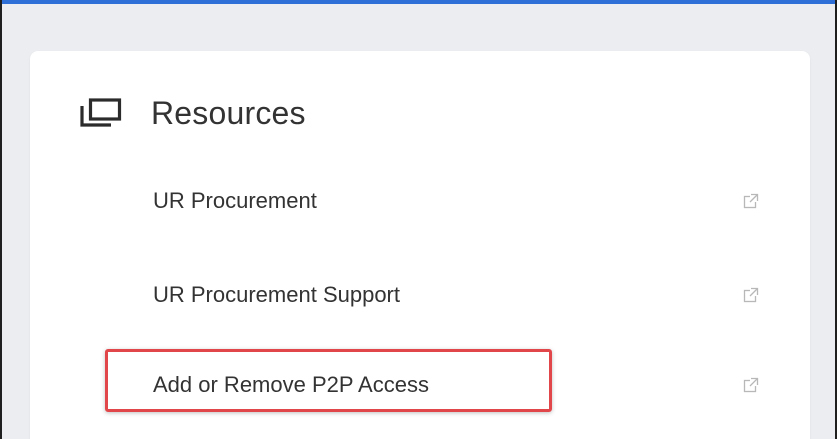 Image resolution: width=837 pixels, height=439 pixels. Describe the element at coordinates (101, 112) in the screenshot. I see `stacked-windows-icon` at that location.